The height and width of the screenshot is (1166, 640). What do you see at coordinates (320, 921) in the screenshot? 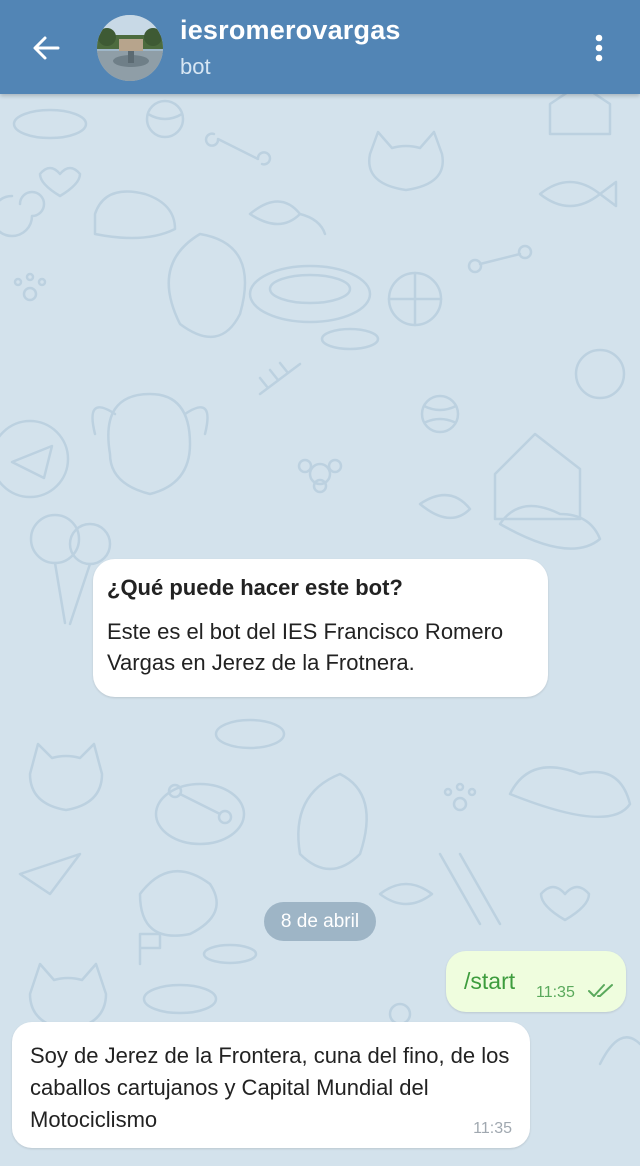
I see `date-separator: 8 de abril` at bounding box center [320, 921].